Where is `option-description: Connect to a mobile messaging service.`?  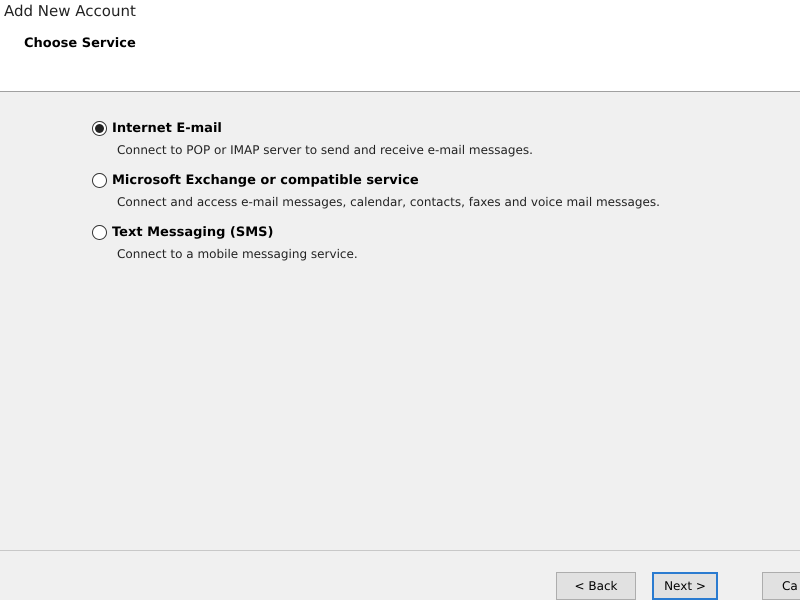
option-description: Connect to a mobile messaging service. is located at coordinates (238, 254).